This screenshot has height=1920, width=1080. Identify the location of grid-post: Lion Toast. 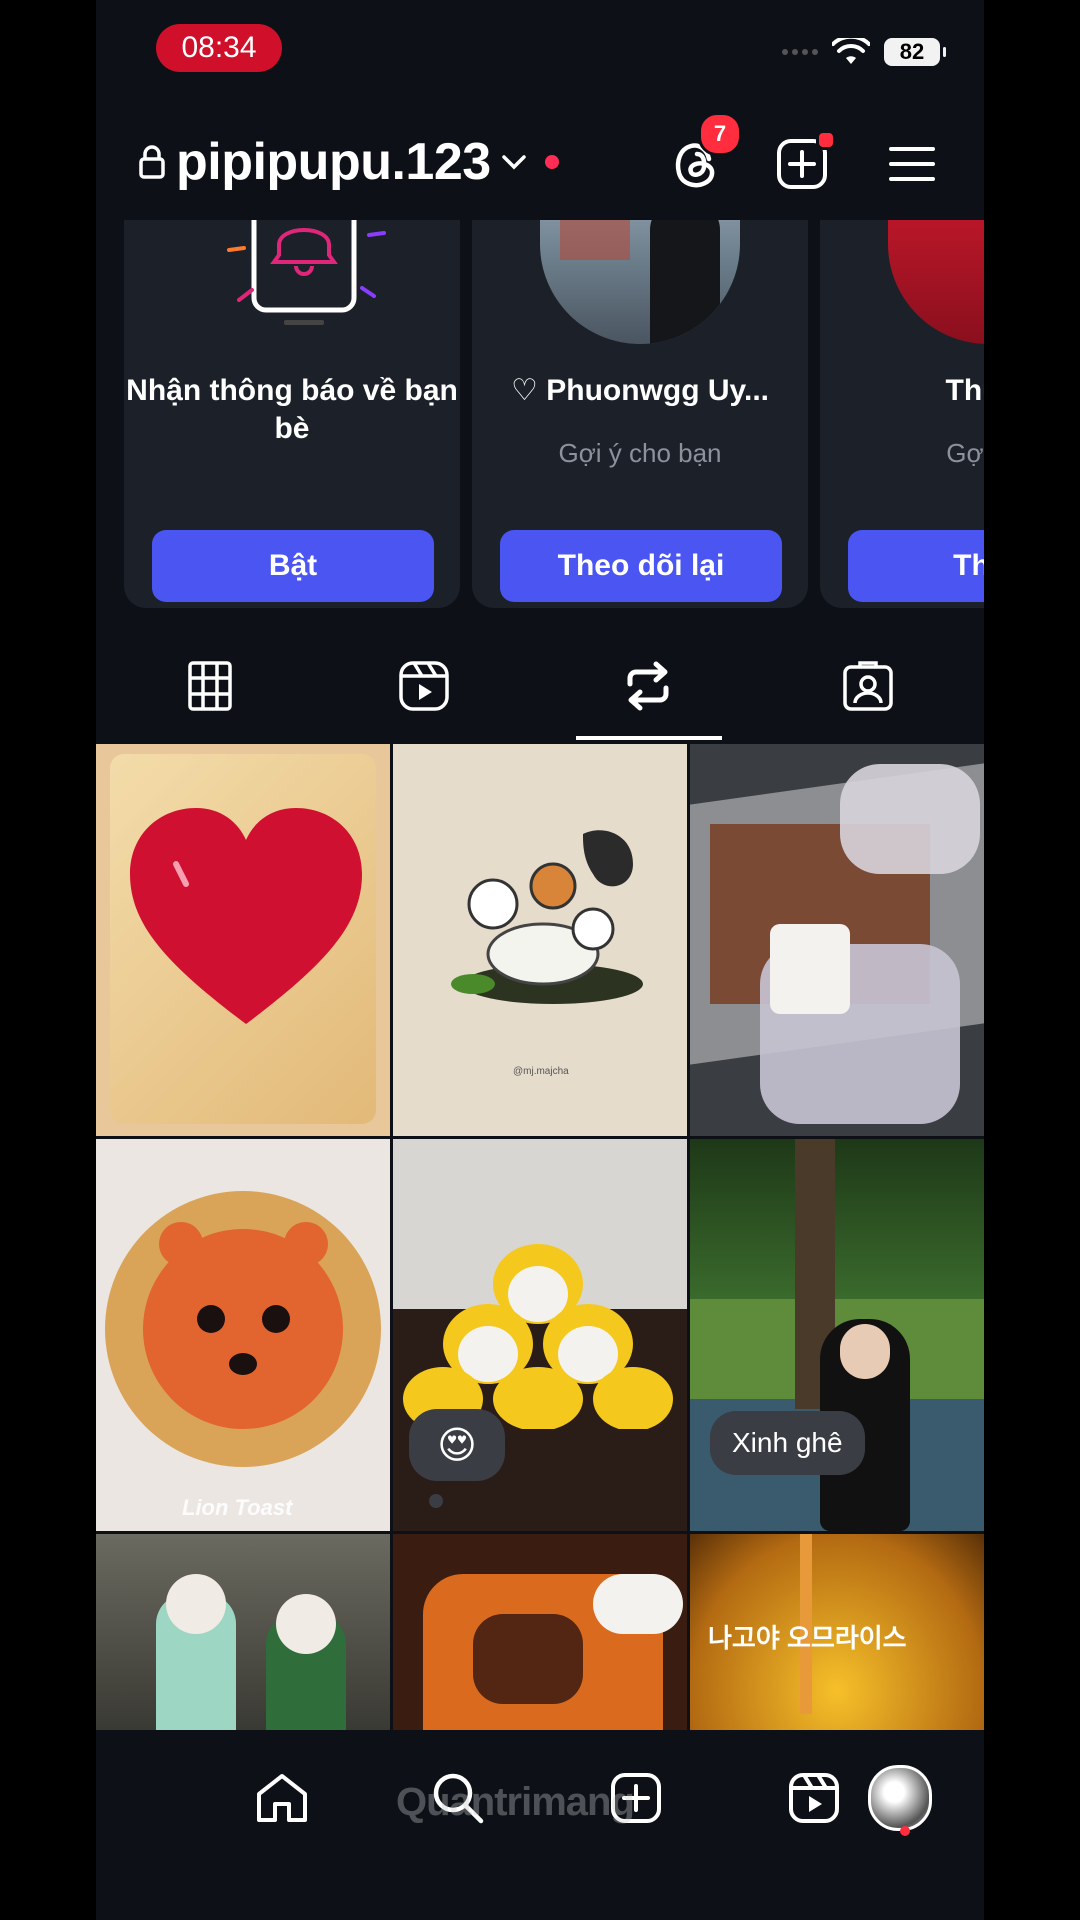
(243, 1335).